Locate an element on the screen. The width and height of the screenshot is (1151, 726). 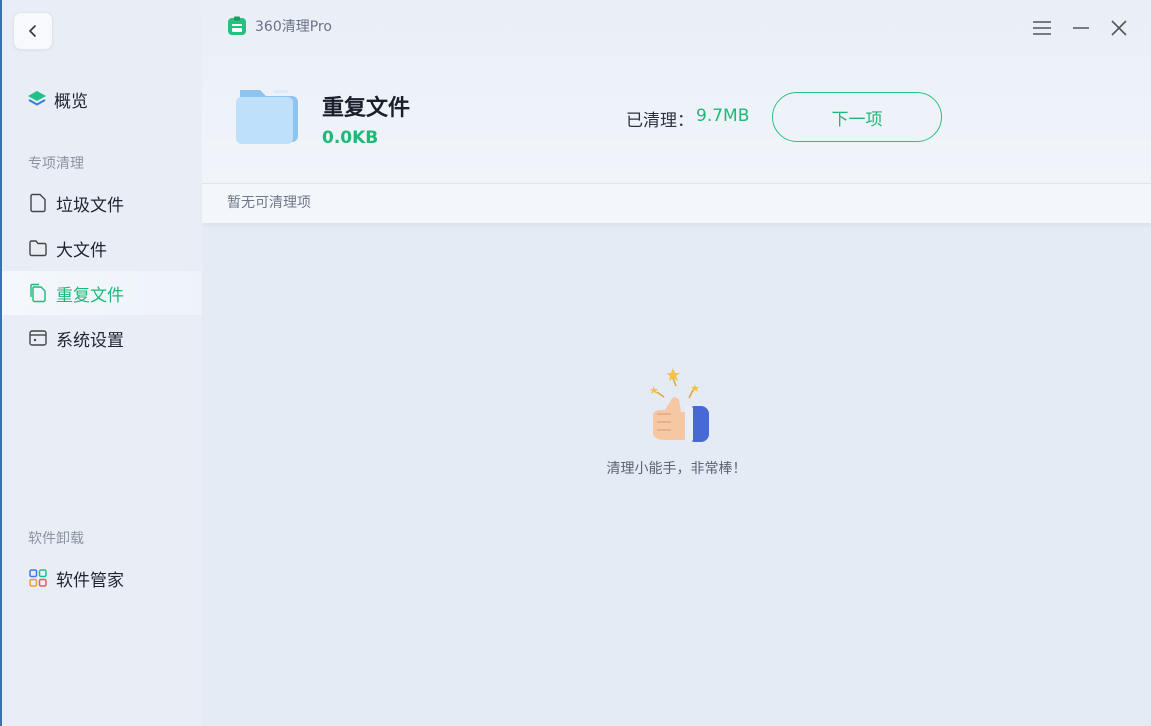
layers-icon is located at coordinates (37, 98).